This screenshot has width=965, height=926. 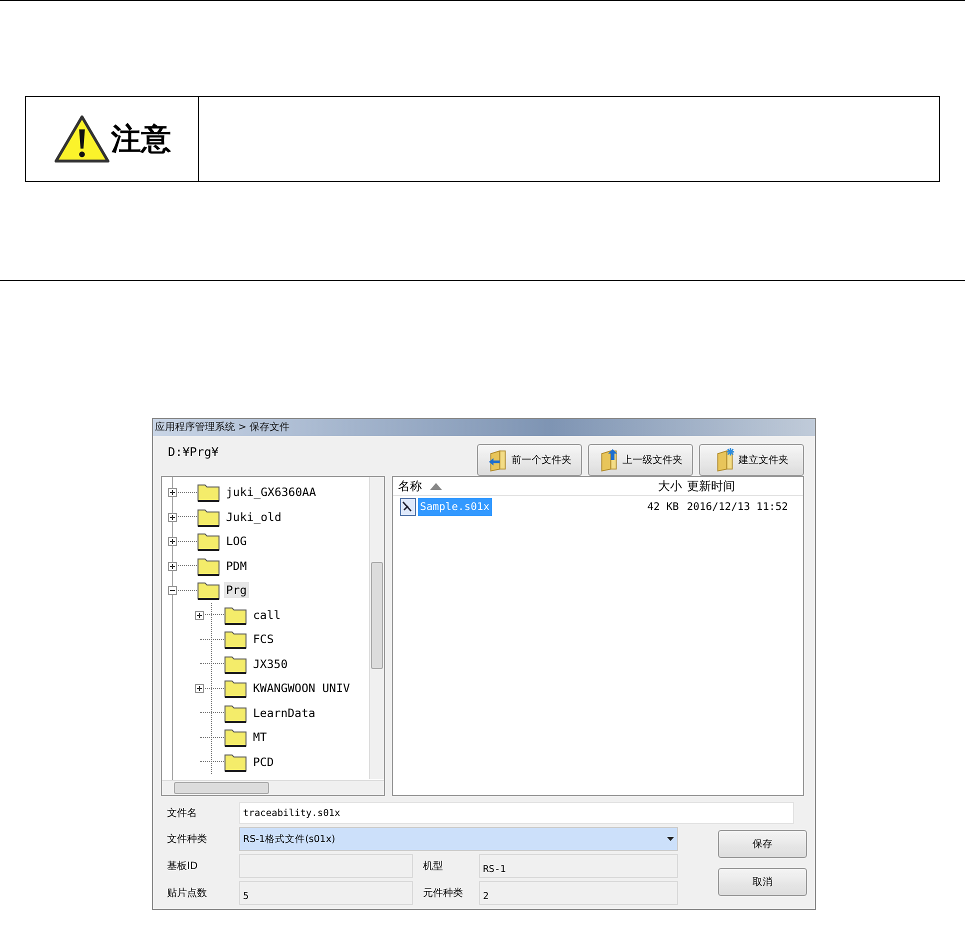 I want to click on cancel-button: 取消, so click(x=762, y=882).